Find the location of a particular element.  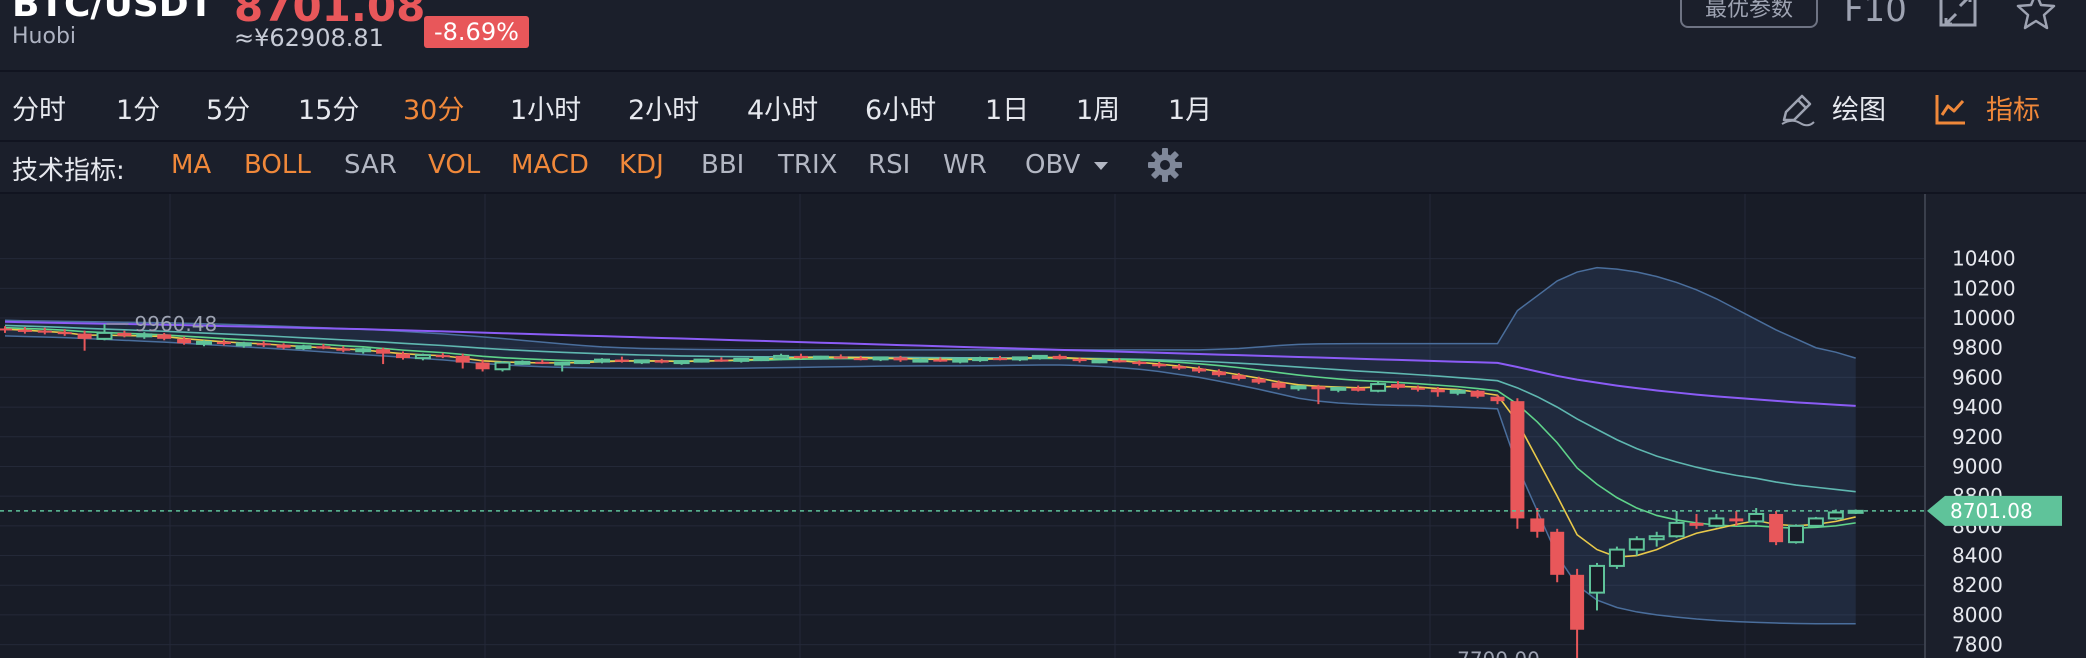

y-tick-label: 9400 is located at coordinates (1977, 407).